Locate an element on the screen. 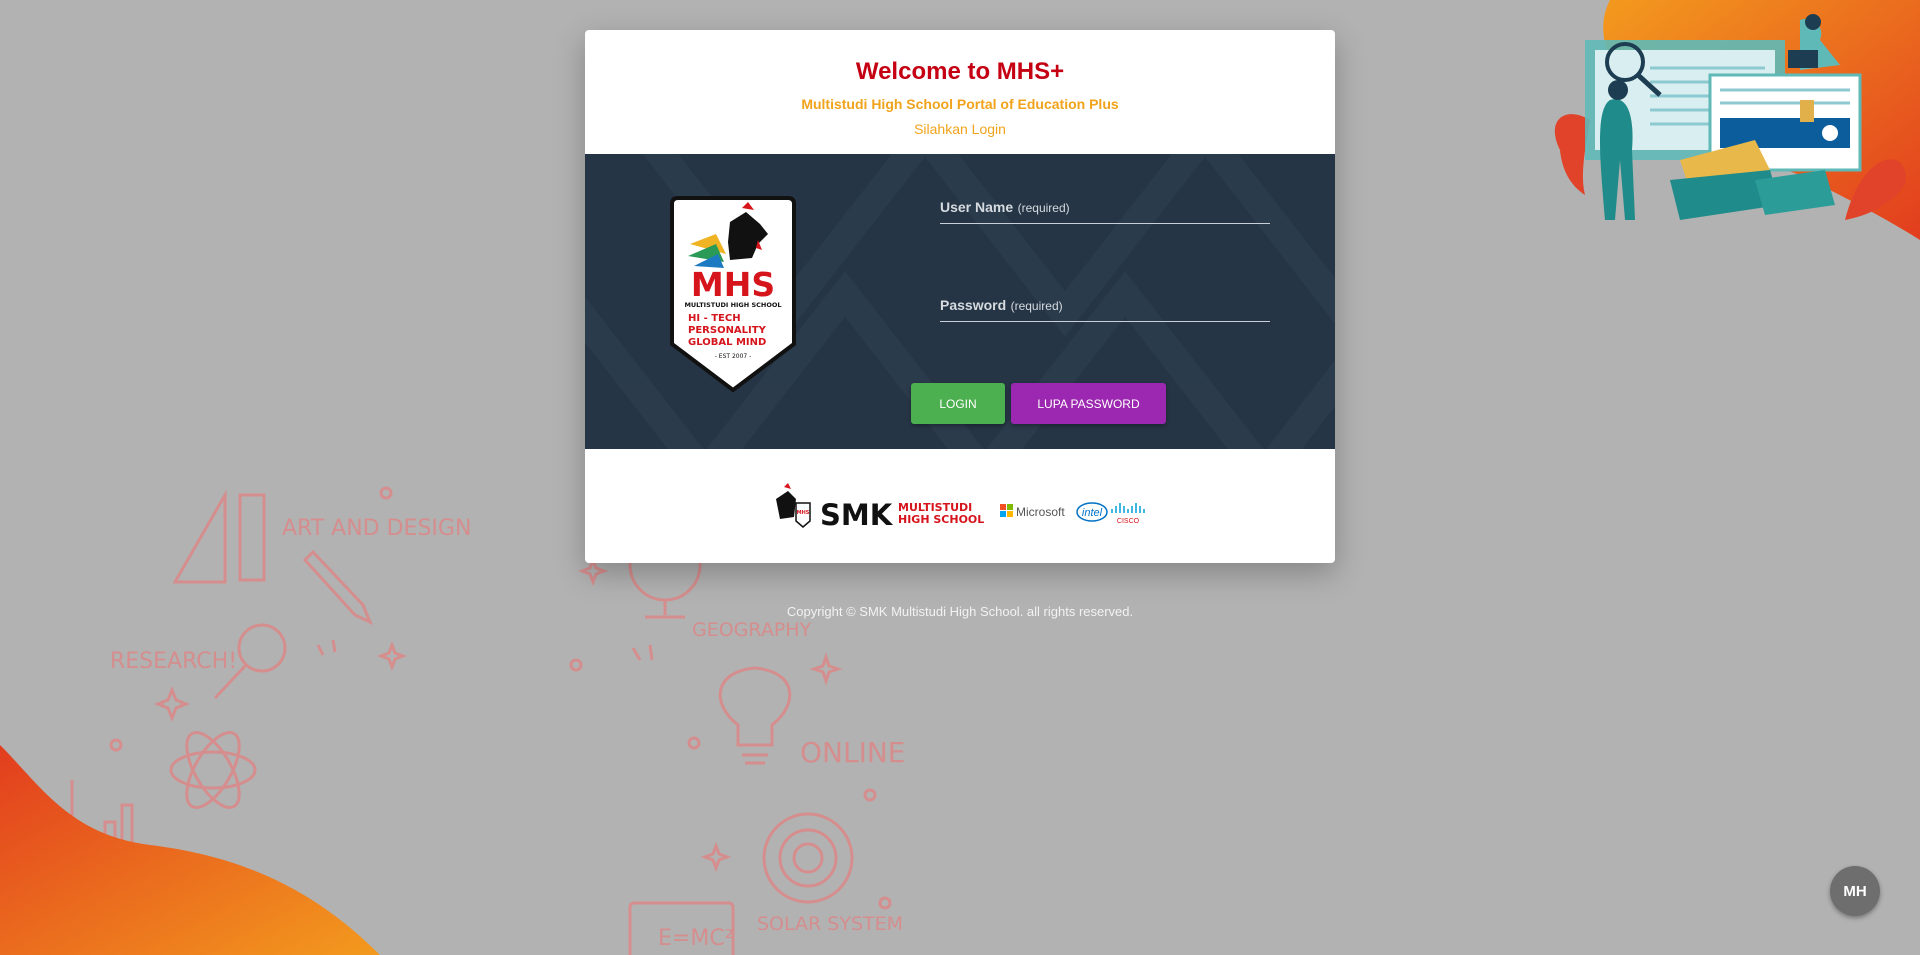 The height and width of the screenshot is (955, 1920). password-field: Password (required) is located at coordinates (1105, 310).